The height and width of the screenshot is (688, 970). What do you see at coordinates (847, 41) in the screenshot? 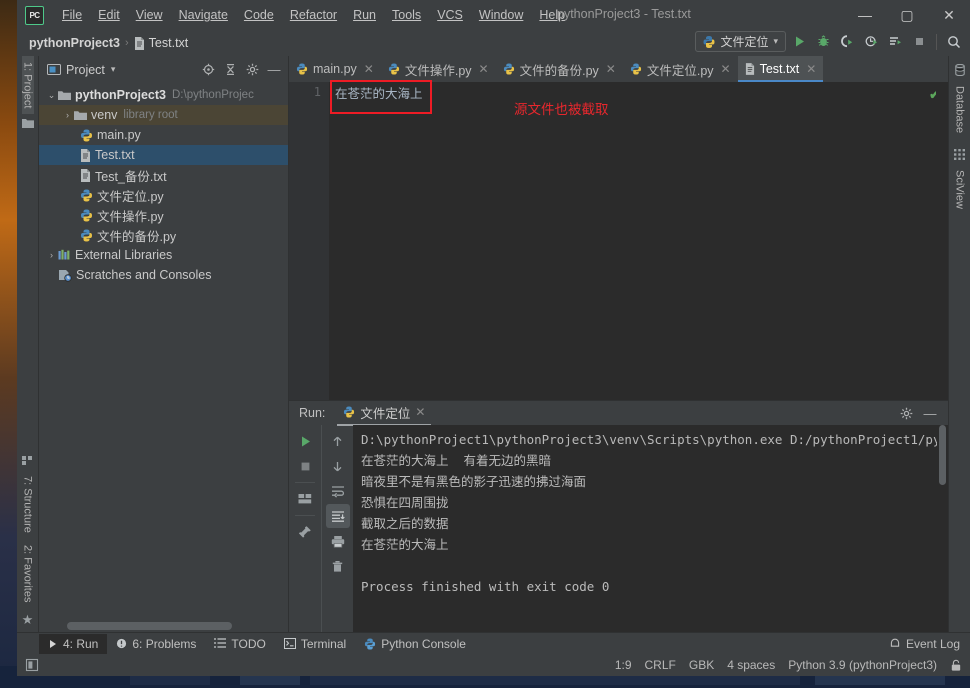
I see `run-with-coverage-button` at bounding box center [847, 41].